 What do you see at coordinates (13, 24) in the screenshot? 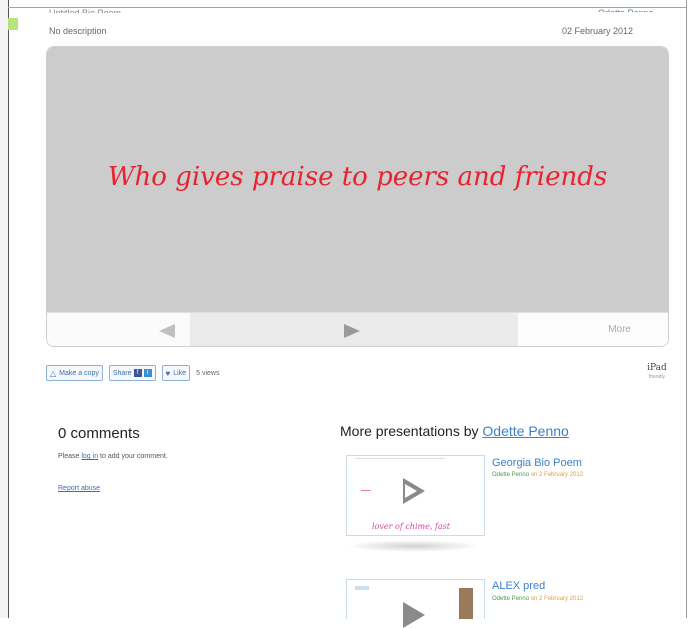
I see `green-marker` at bounding box center [13, 24].